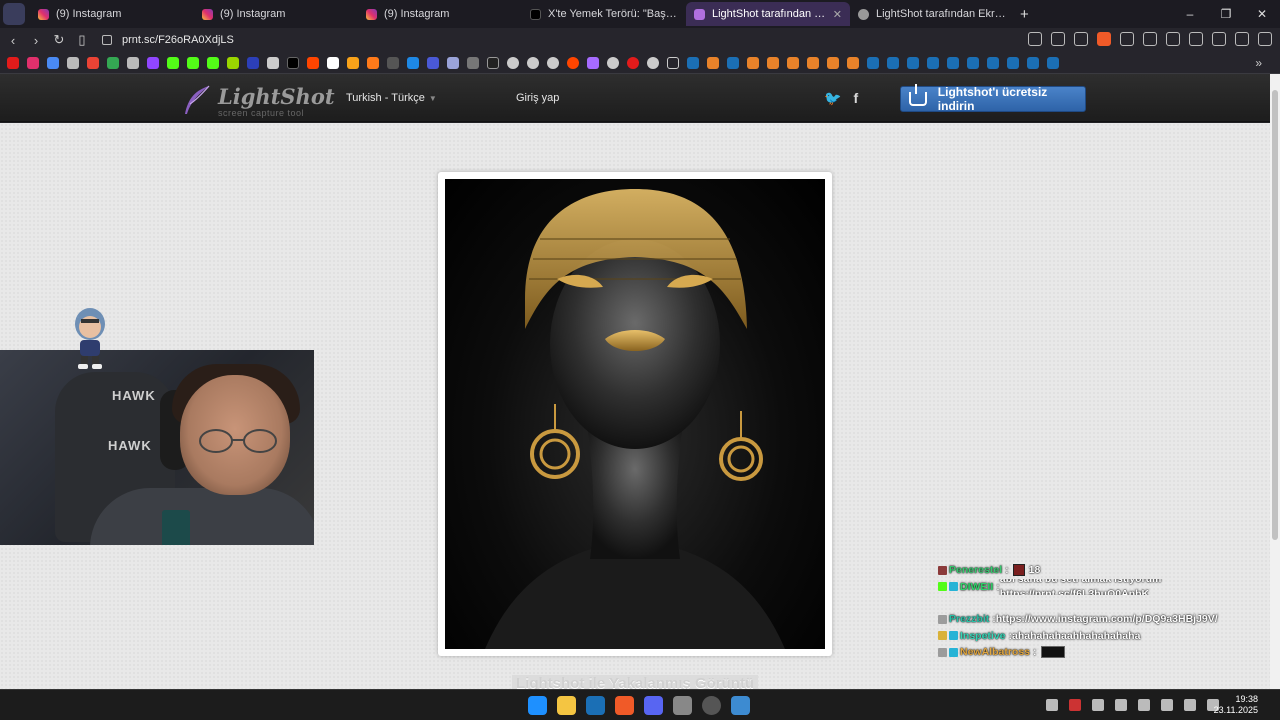 The height and width of the screenshot is (720, 1280). What do you see at coordinates (153, 62) in the screenshot?
I see `twitch-bookmark-icon` at bounding box center [153, 62].